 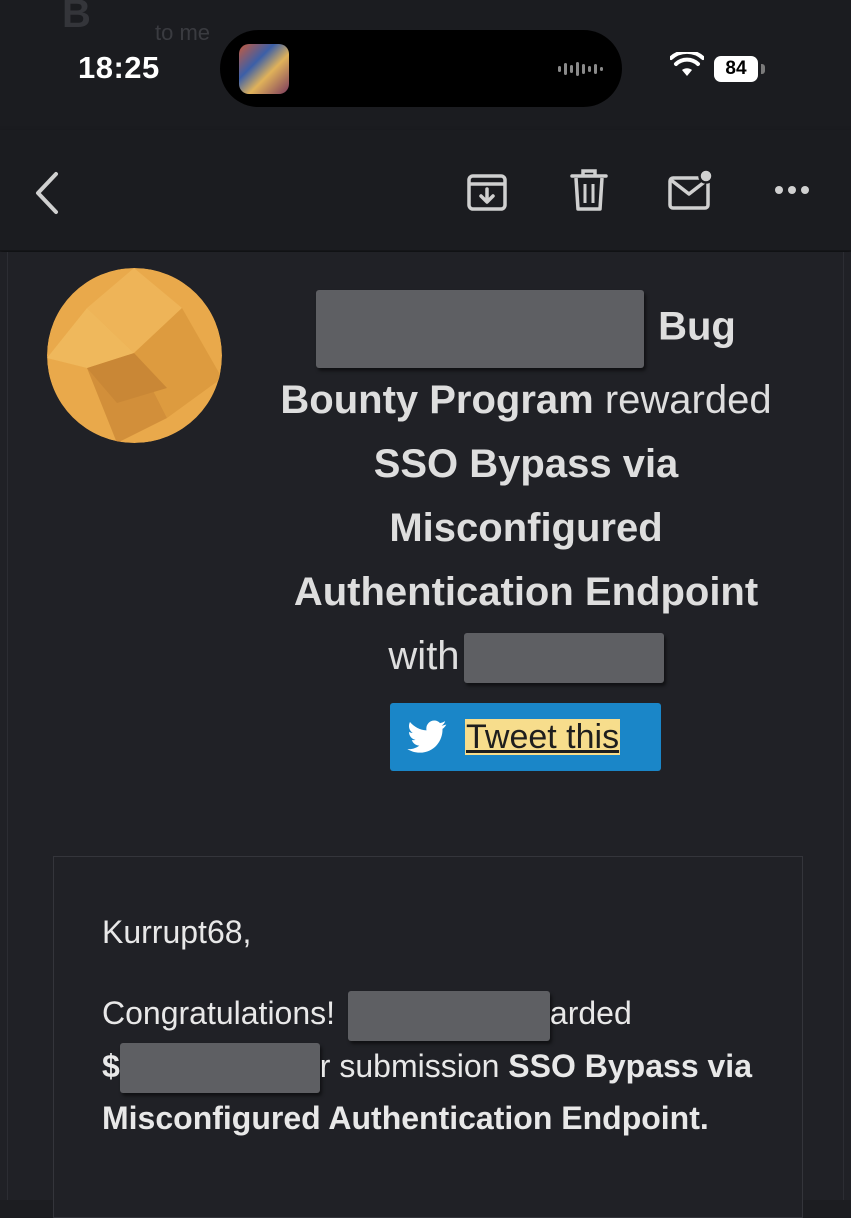 I want to click on status-bar: B to me 18:25 84, so click(x=425, y=65).